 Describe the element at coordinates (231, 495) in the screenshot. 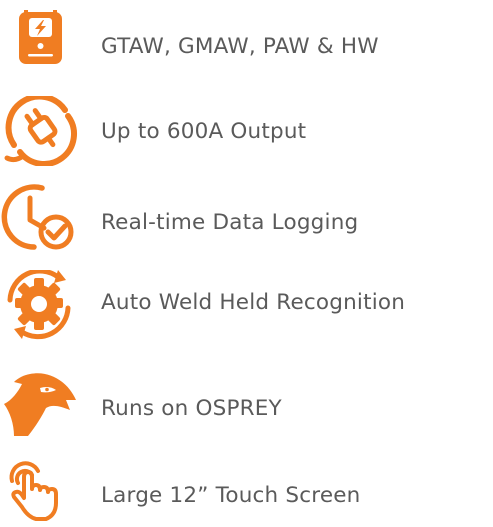

I see `feature-label: Large 12” Touch Screen` at that location.